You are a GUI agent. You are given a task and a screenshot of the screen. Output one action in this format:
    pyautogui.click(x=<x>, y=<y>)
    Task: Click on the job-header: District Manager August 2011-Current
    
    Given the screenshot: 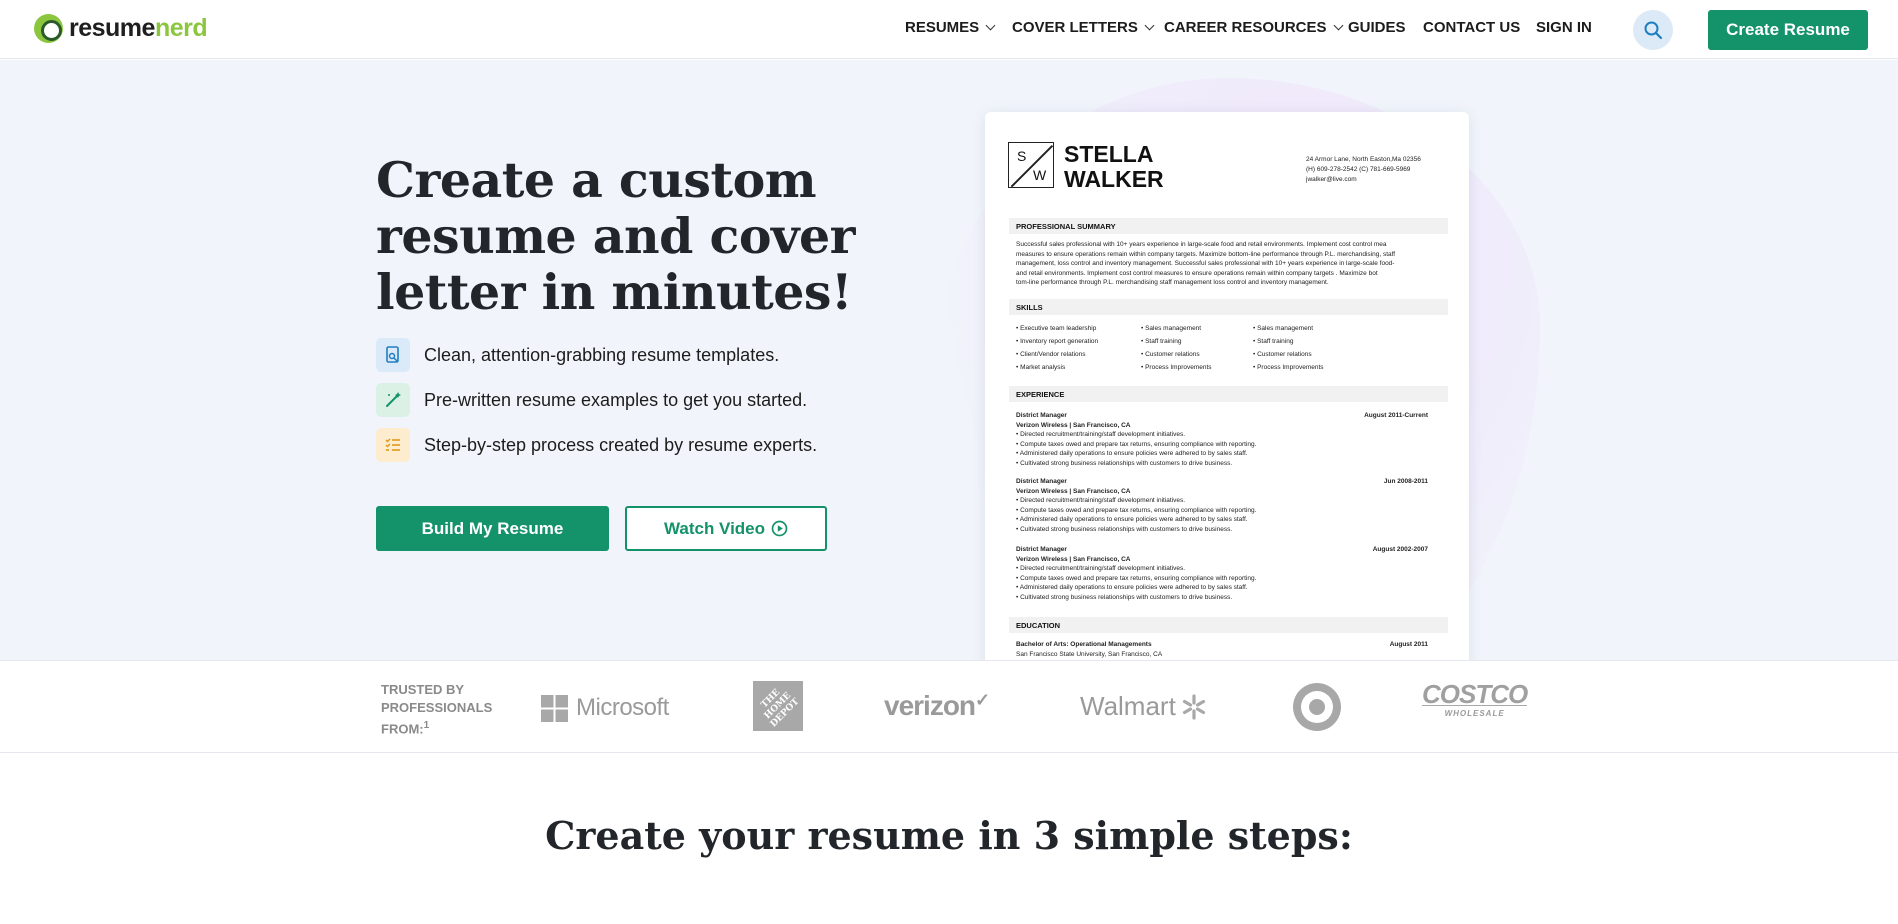 What is the action you would take?
    pyautogui.click(x=1222, y=416)
    